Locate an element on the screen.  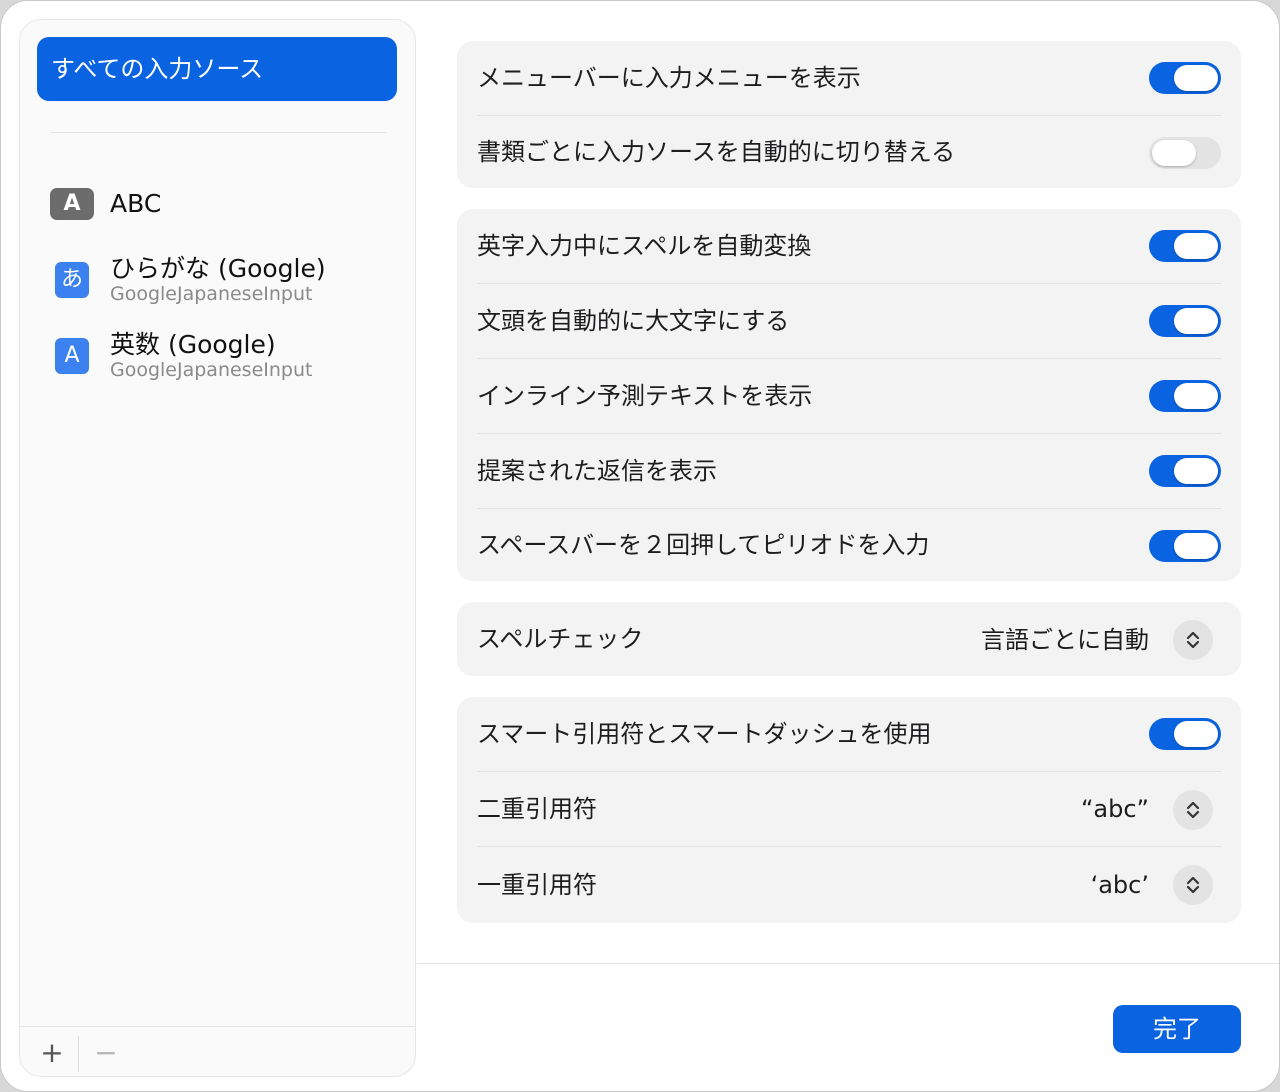
row-label: 英字入力中にスペルを自動変換 is located at coordinates (644, 246).